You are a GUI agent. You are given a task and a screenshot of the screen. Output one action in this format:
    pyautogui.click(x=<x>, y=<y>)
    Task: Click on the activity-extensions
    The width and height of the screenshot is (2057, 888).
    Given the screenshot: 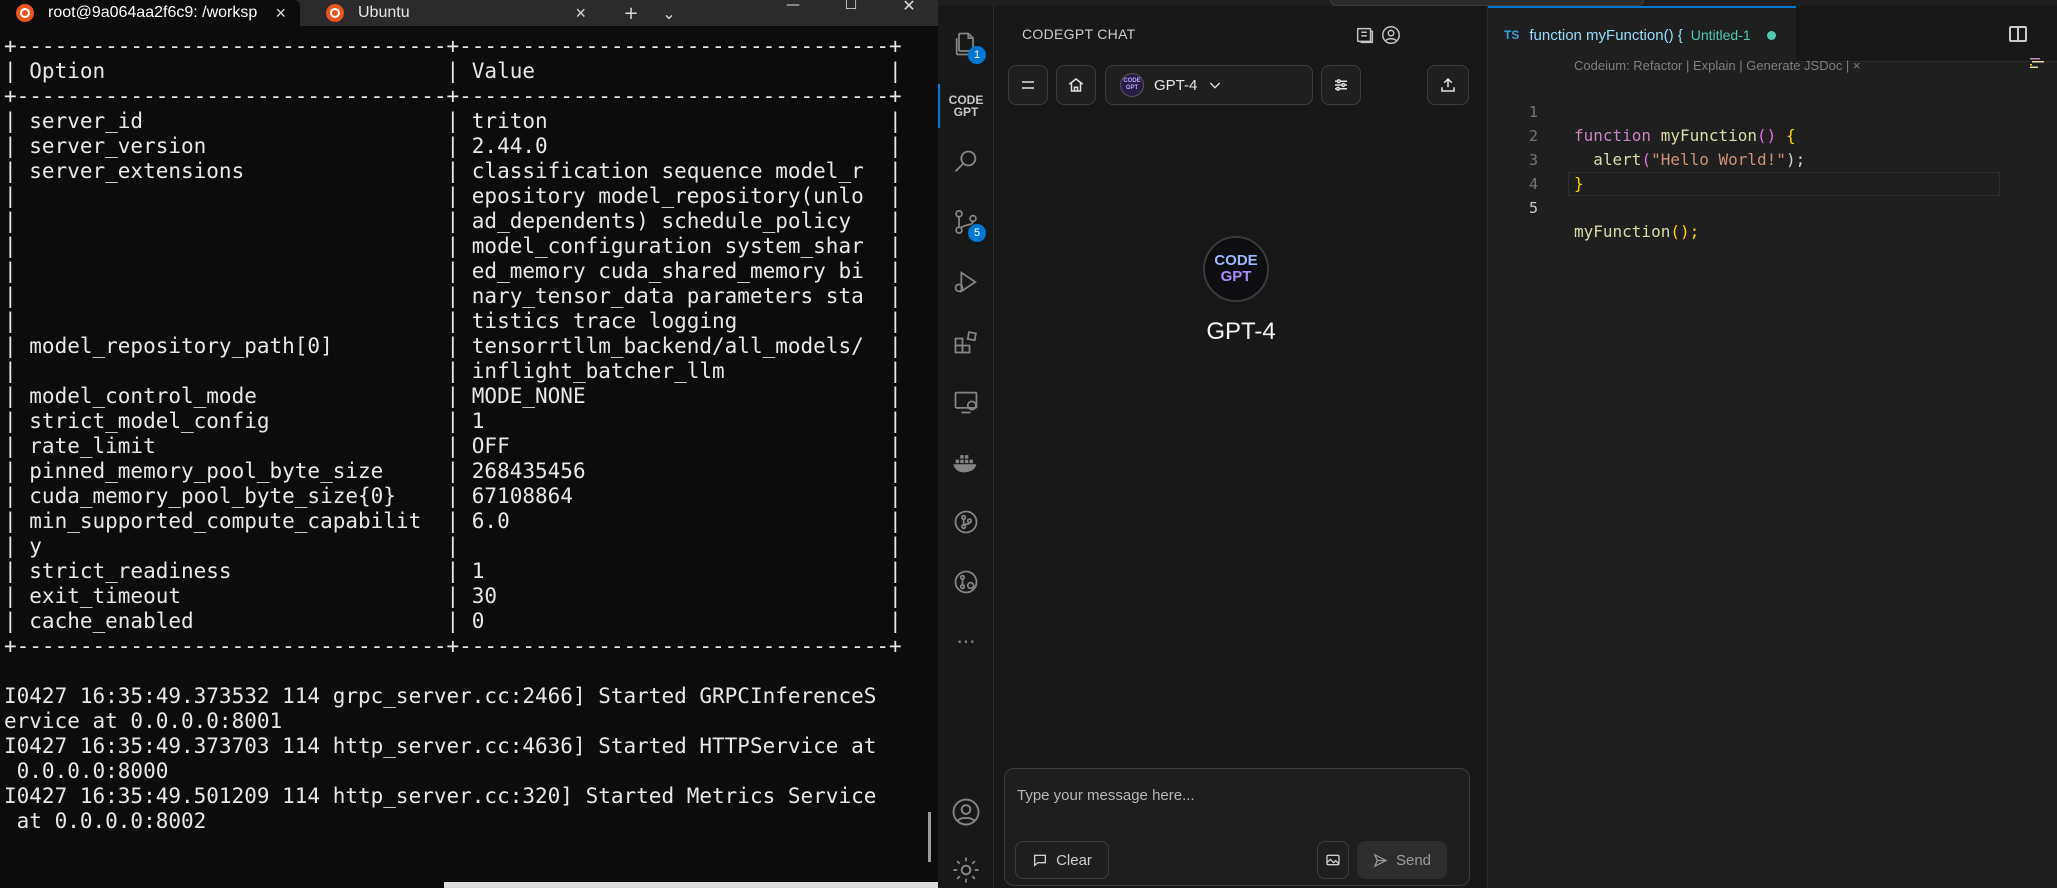 What is the action you would take?
    pyautogui.click(x=966, y=342)
    